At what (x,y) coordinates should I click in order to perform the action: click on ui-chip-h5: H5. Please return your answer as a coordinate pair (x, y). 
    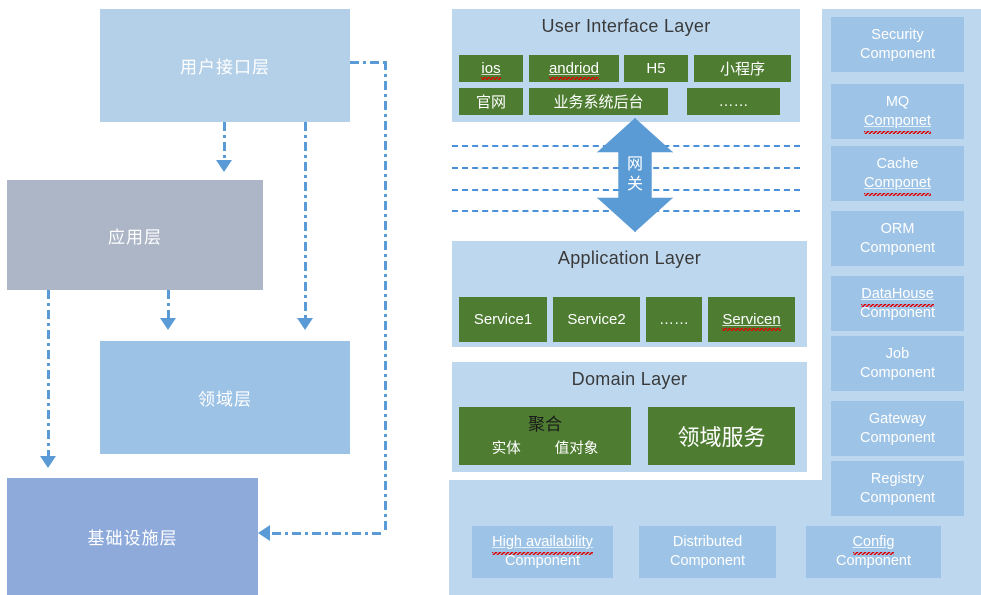
    Looking at the image, I should click on (656, 68).